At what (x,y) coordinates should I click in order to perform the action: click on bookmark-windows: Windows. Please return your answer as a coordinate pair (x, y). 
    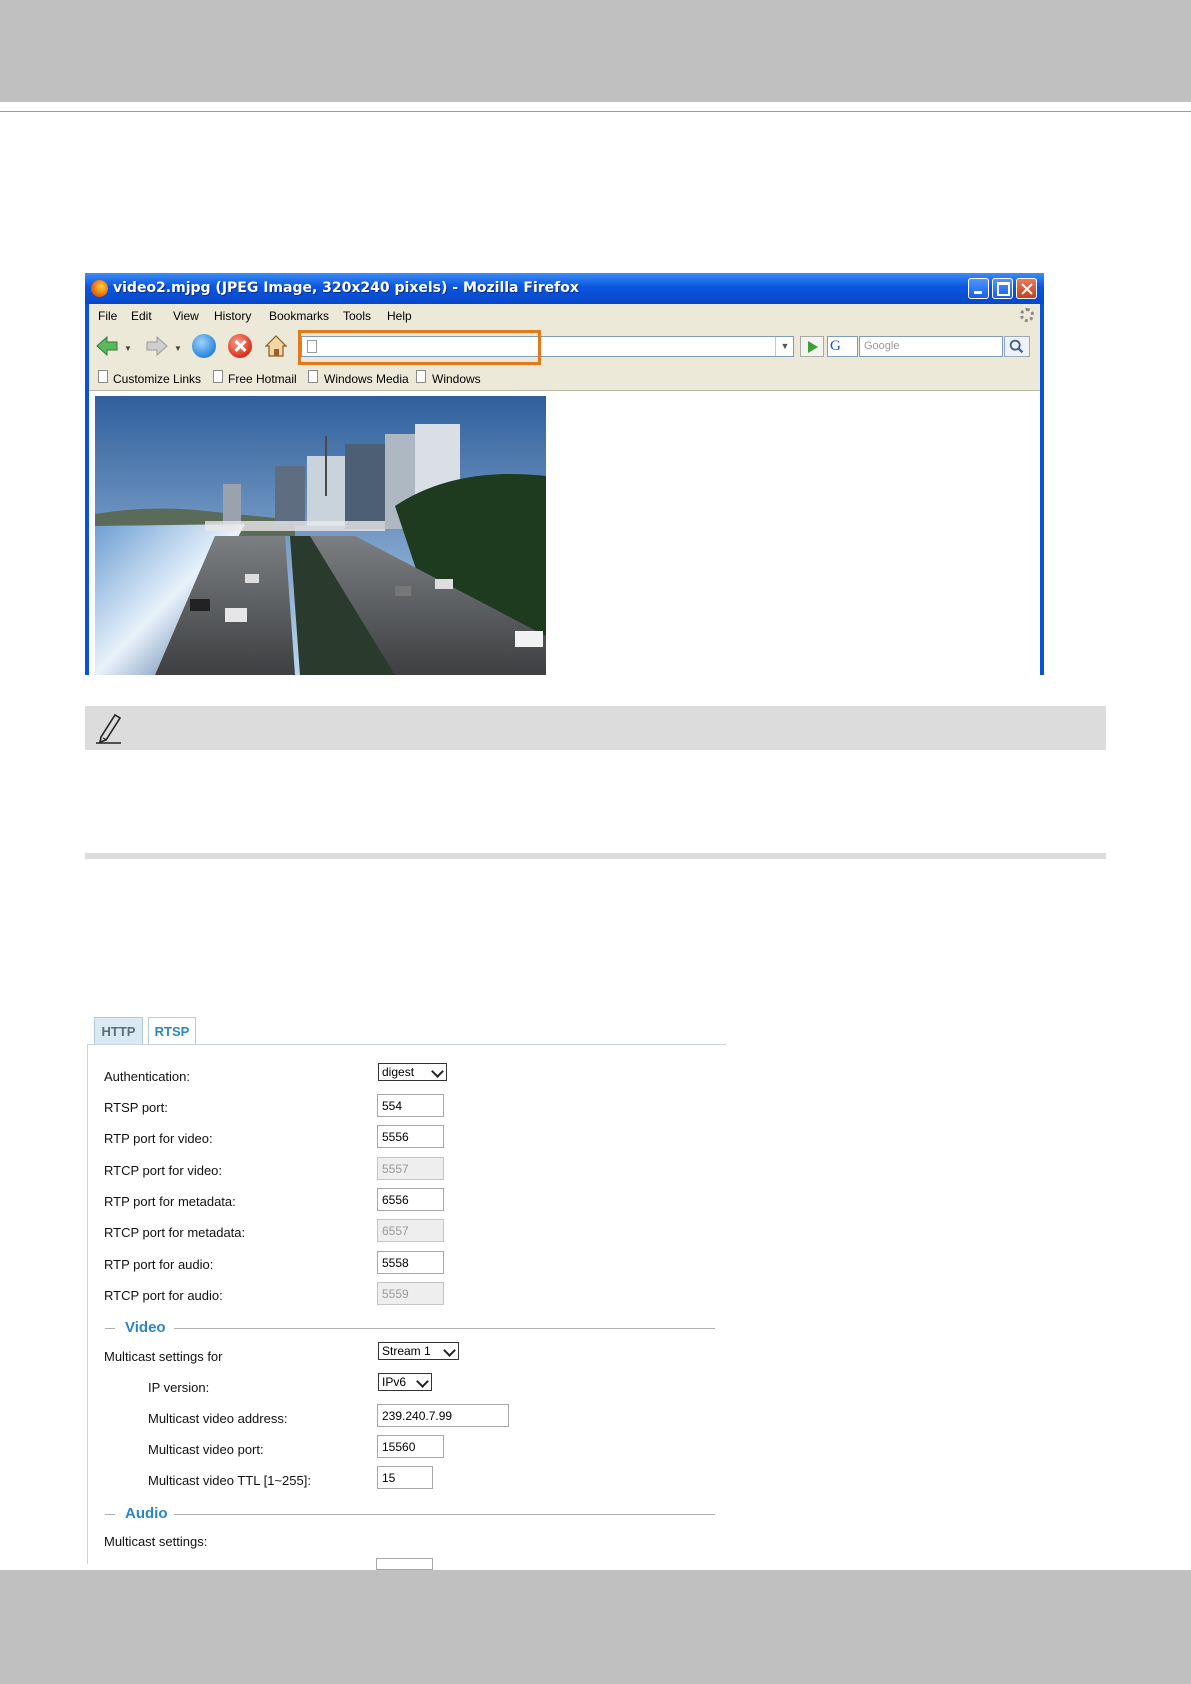
    Looking at the image, I should click on (456, 379).